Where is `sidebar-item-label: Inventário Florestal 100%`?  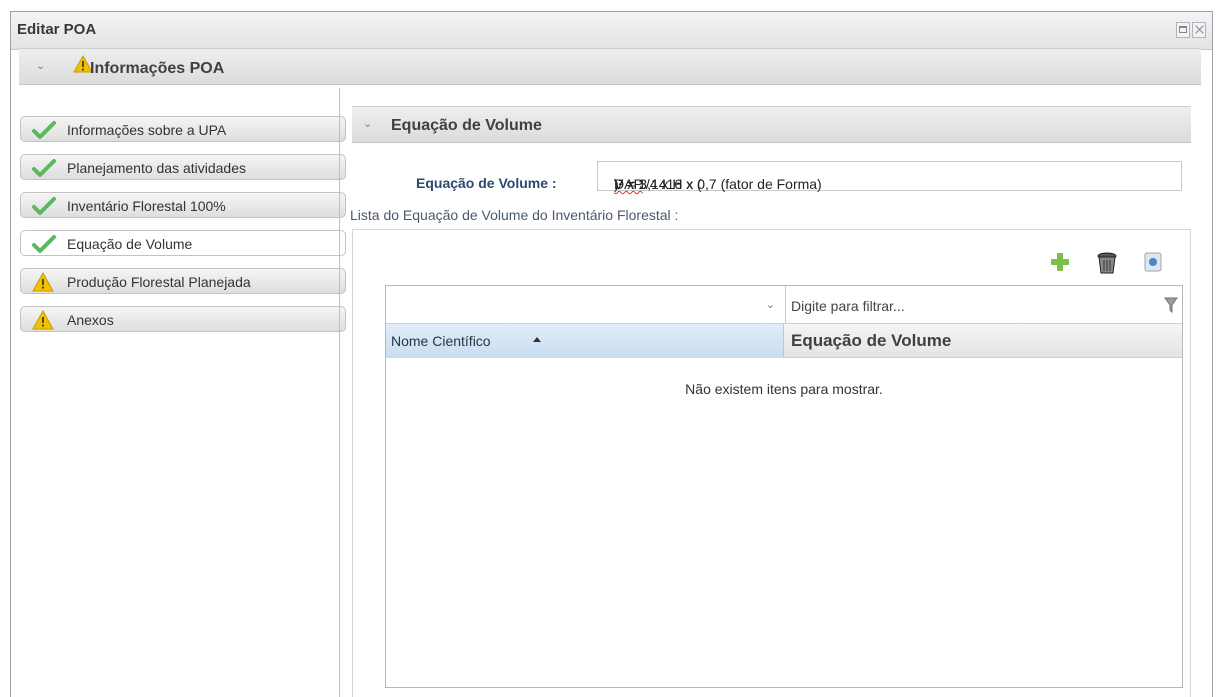 sidebar-item-label: Inventário Florestal 100% is located at coordinates (146, 206).